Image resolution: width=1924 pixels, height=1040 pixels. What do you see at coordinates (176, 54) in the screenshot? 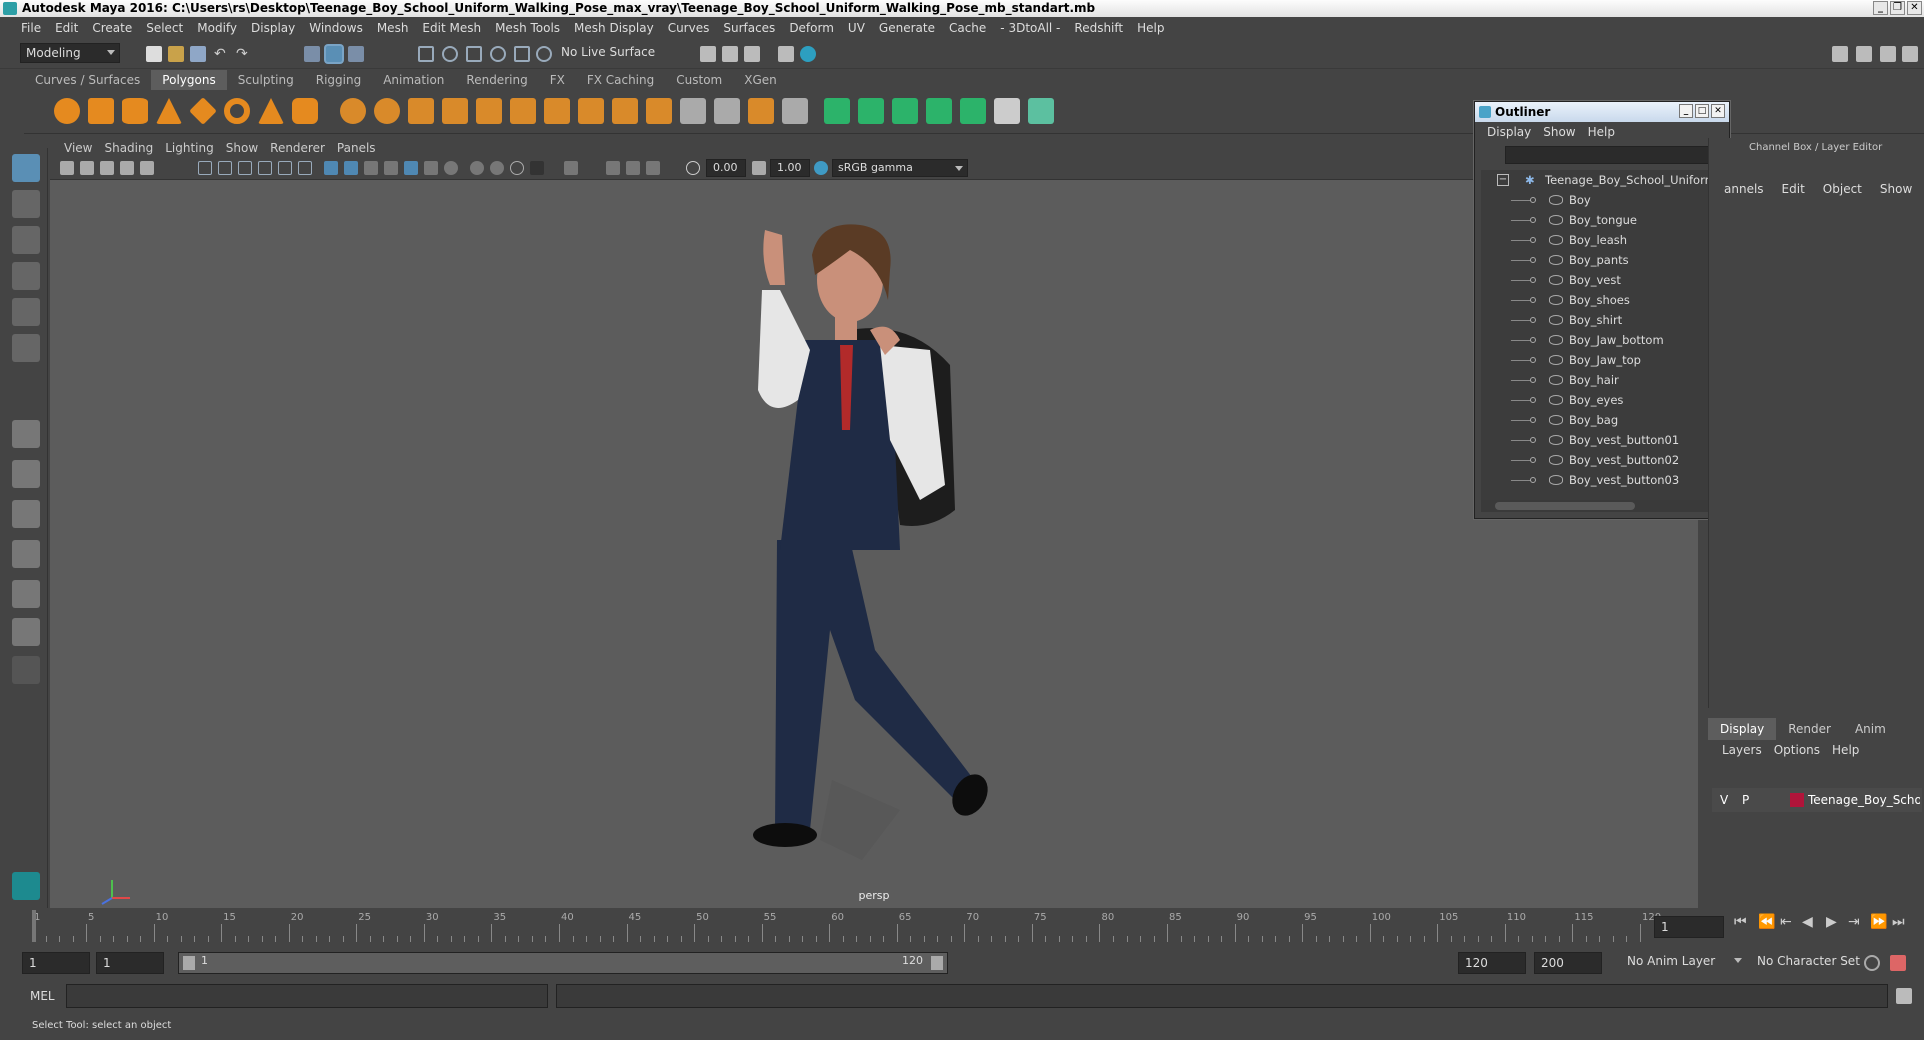
I see `open-scene-icon` at bounding box center [176, 54].